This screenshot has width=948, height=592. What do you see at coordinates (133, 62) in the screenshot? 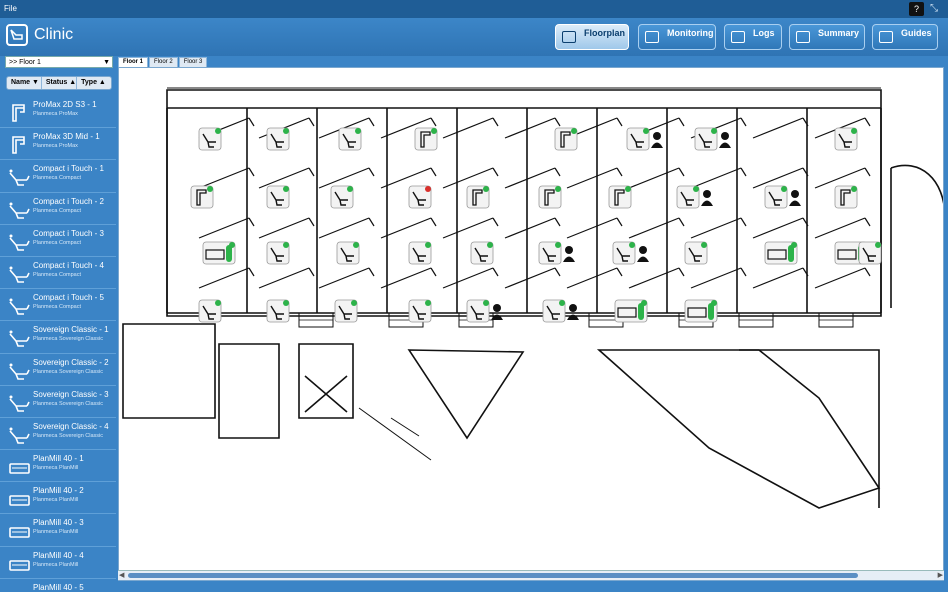
I see `tab-floor-1: Floor 1` at bounding box center [133, 62].